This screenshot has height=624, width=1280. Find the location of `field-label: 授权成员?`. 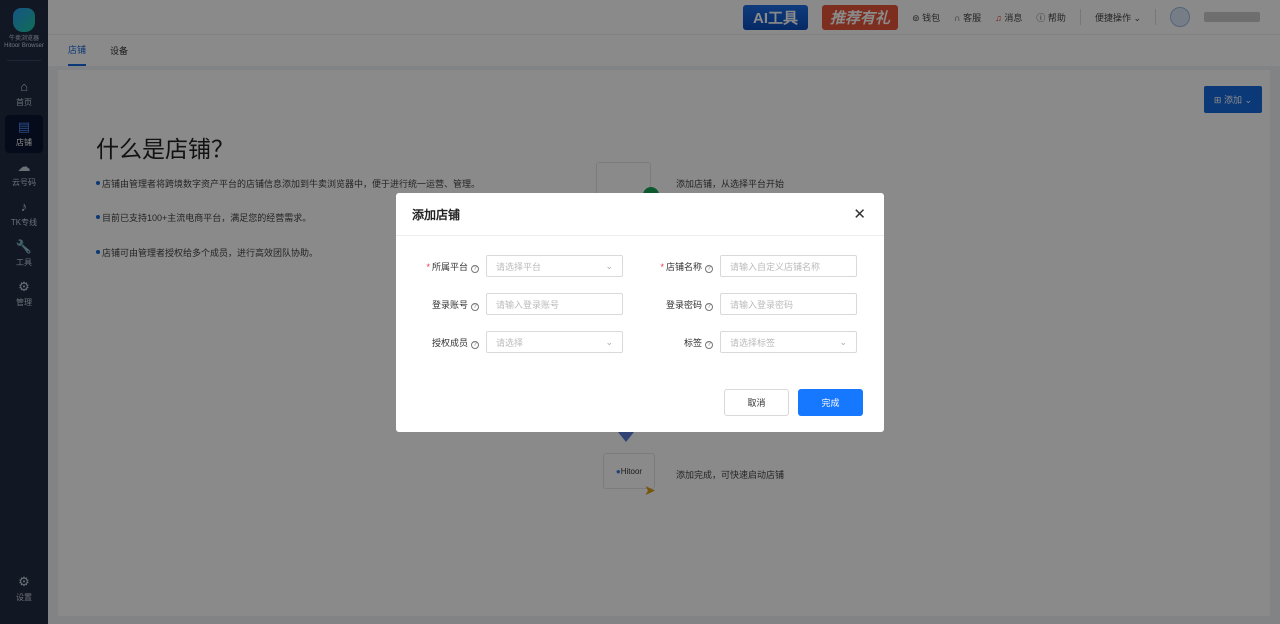

field-label: 授权成员? is located at coordinates (441, 342).